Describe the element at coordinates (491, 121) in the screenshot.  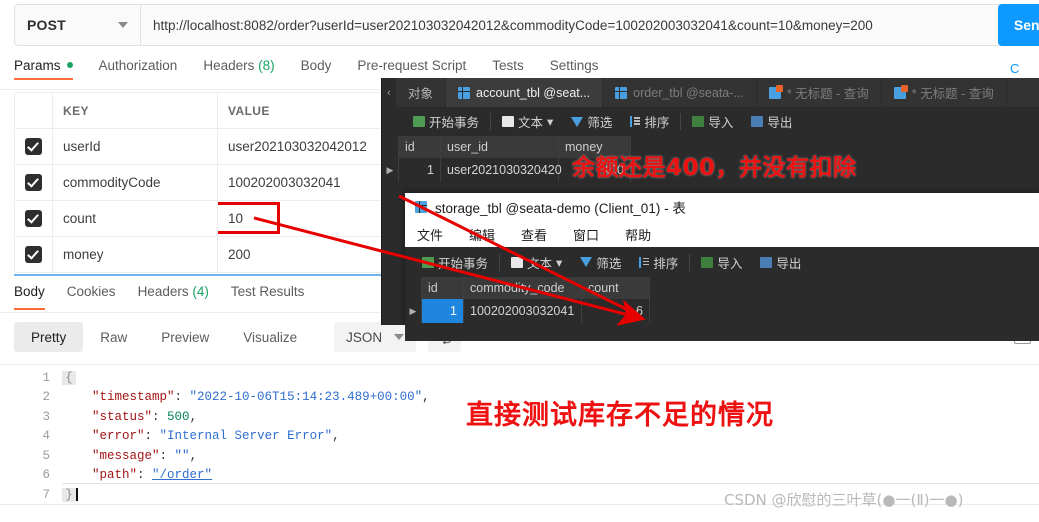
I see `toolbar-separator` at that location.